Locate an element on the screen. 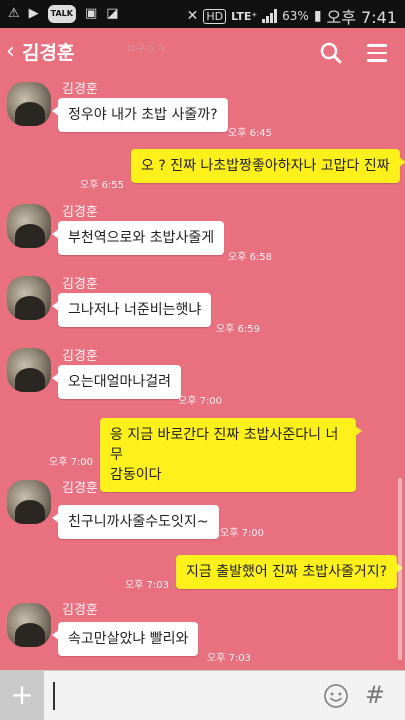  message-bubble-received: 그나저나 너준비는햇냐 is located at coordinates (131, 310).